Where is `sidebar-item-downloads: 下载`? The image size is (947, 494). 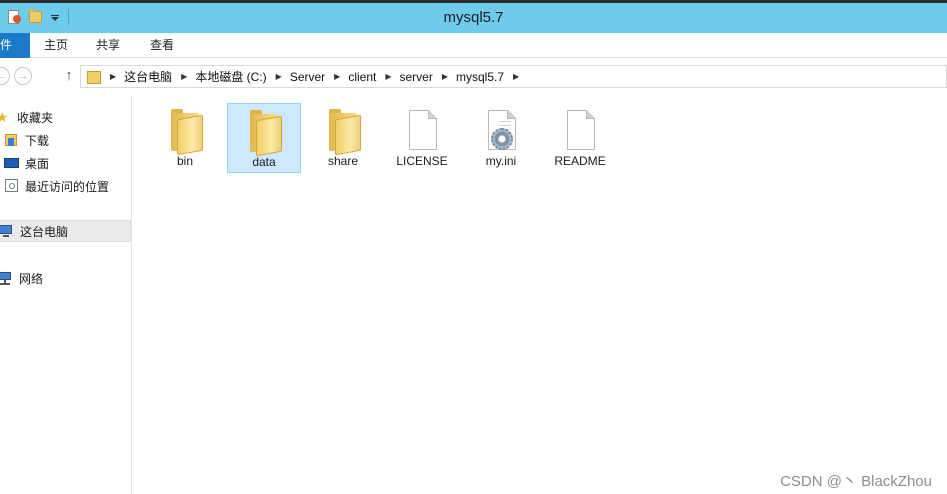 sidebar-item-downloads: 下载 is located at coordinates (26, 140).